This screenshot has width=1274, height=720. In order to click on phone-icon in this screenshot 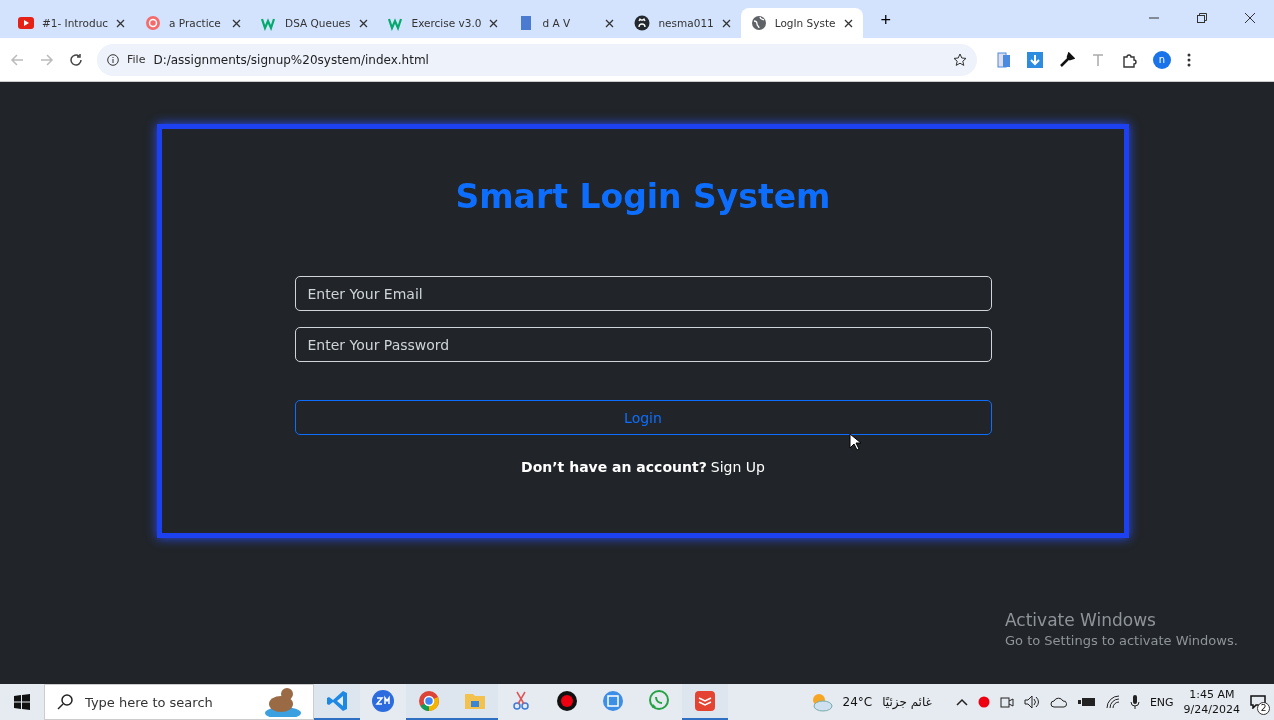, I will do `click(1004, 59)`.